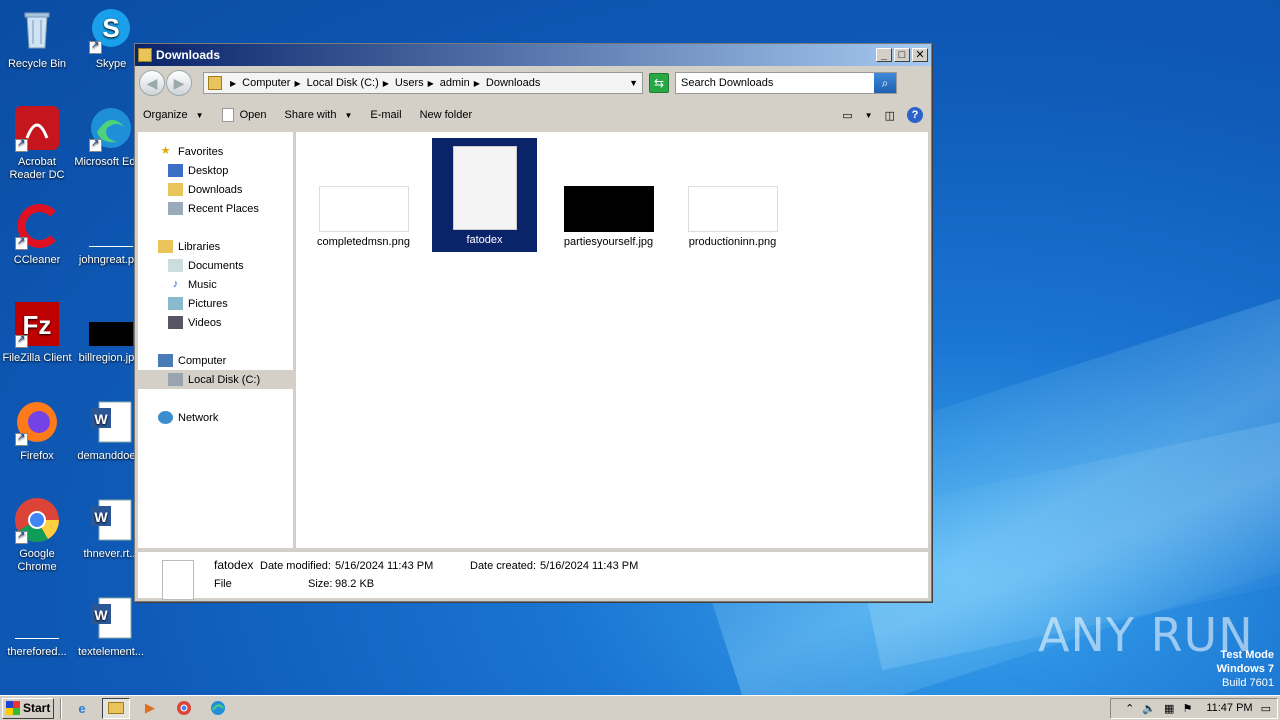  Describe the element at coordinates (184, 708) in the screenshot. I see `chrome-taskbar-icon` at that location.